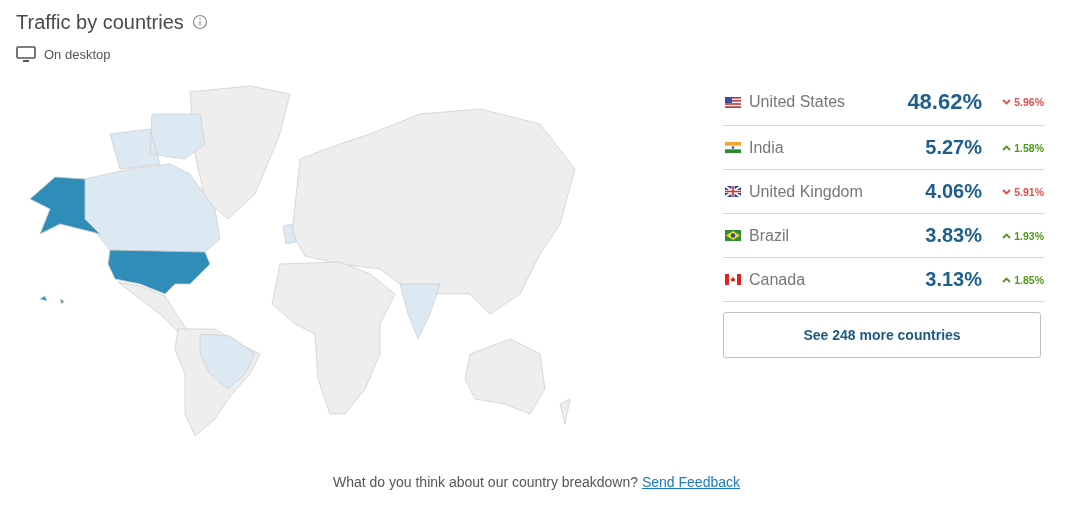 The image size is (1073, 518). I want to click on change-value: 1.93%, so click(1029, 235).